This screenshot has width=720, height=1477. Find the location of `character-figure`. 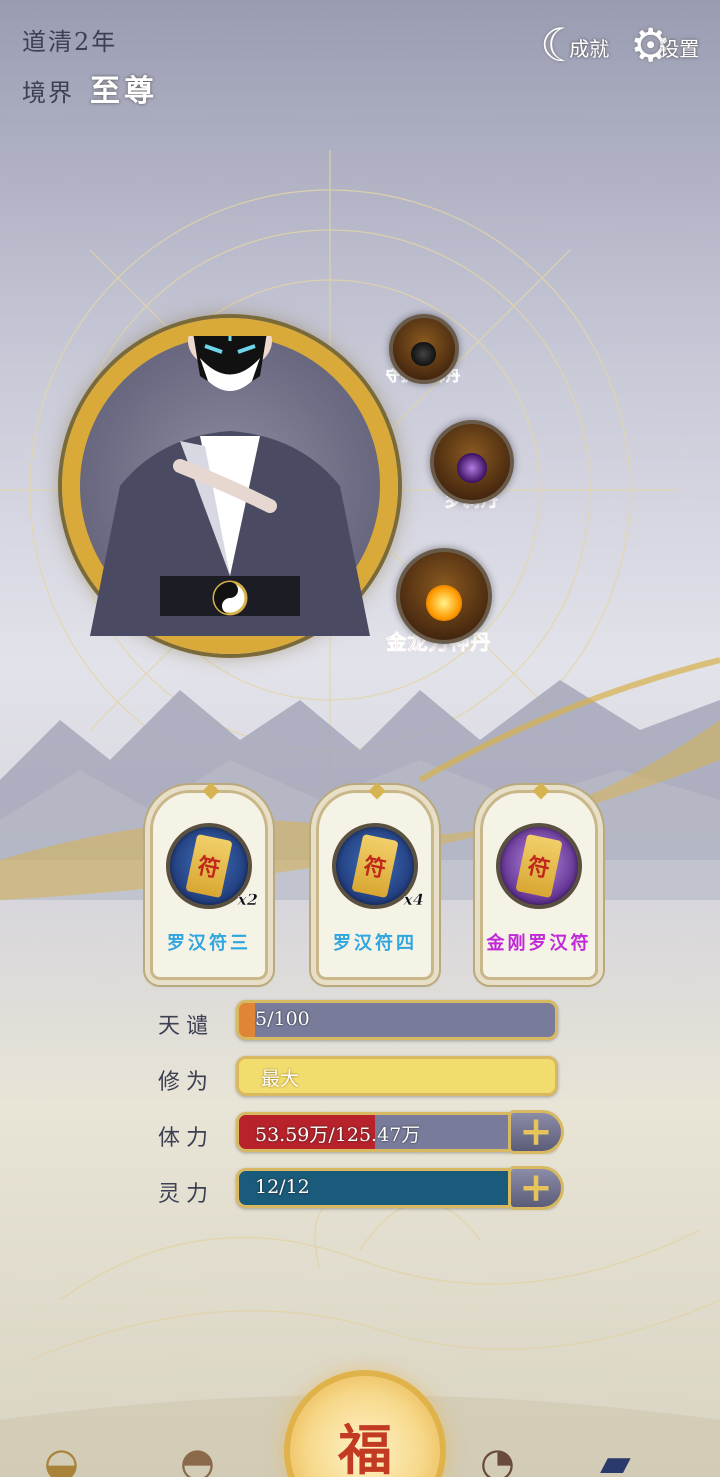

character-figure is located at coordinates (230, 486).